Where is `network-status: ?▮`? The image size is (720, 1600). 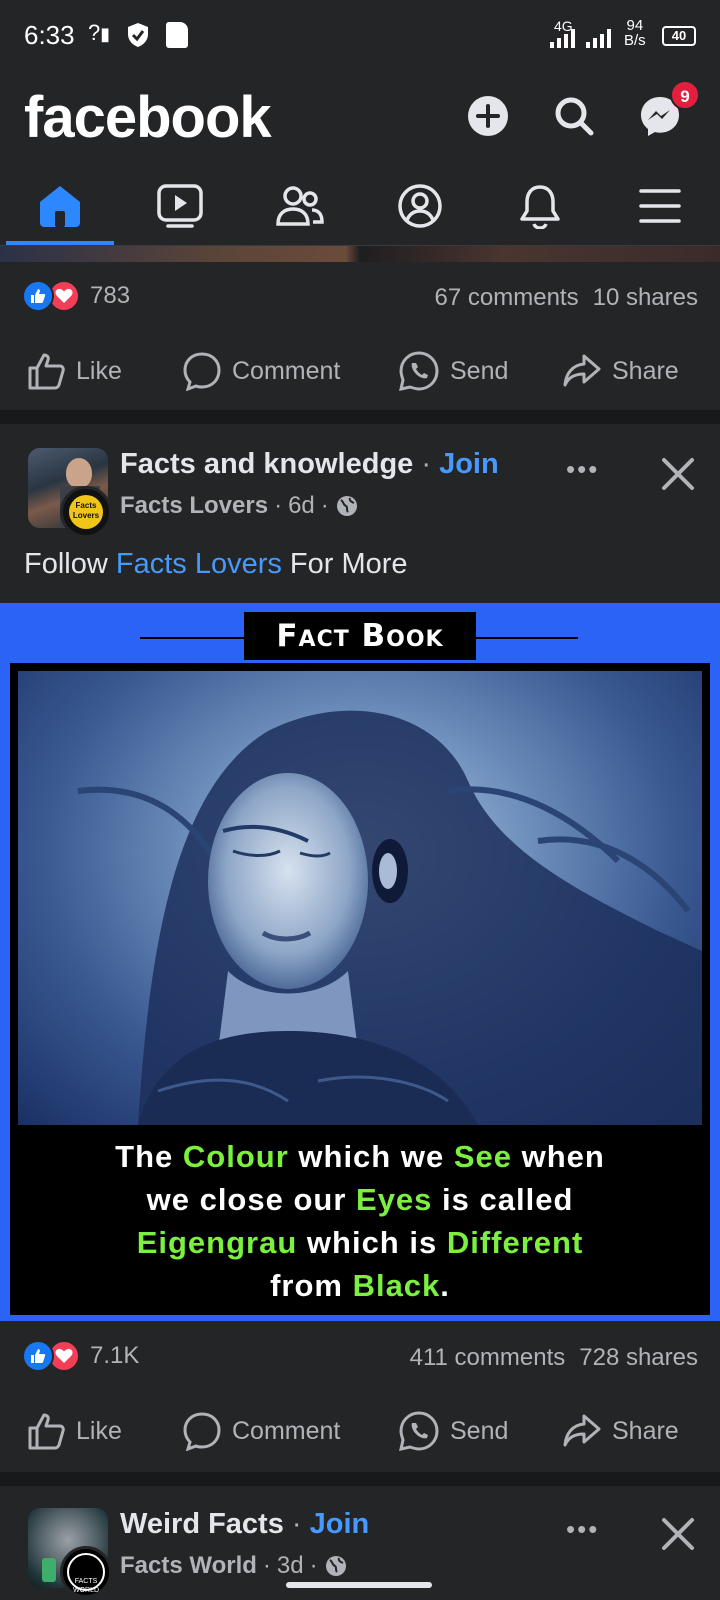
network-status: ?▮ is located at coordinates (99, 32).